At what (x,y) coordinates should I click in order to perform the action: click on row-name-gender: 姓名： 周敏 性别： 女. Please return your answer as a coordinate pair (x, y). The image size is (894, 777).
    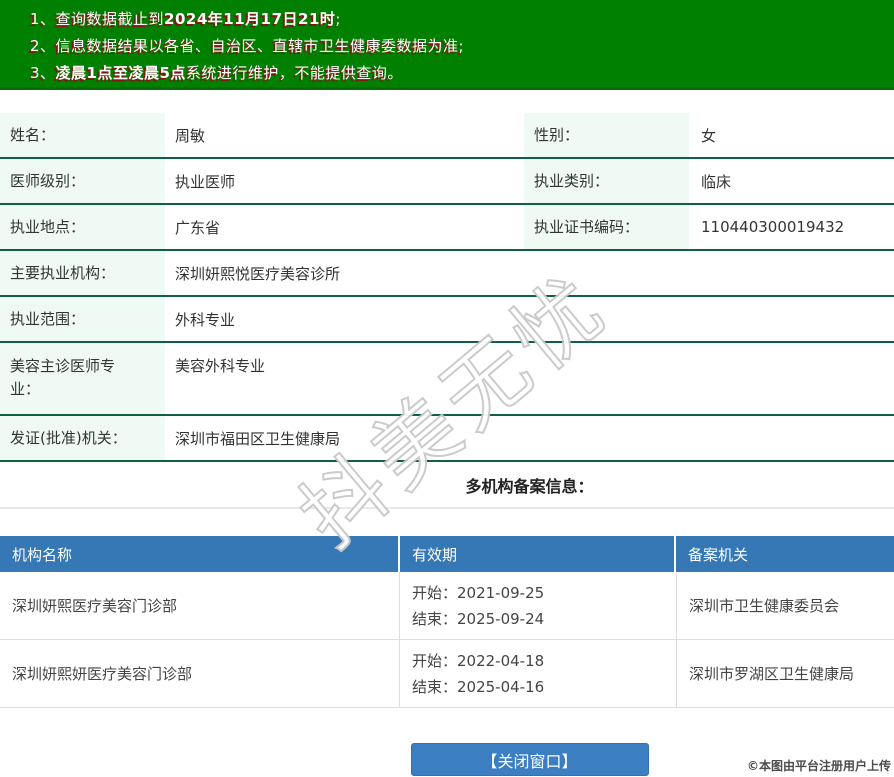
    Looking at the image, I should click on (447, 136).